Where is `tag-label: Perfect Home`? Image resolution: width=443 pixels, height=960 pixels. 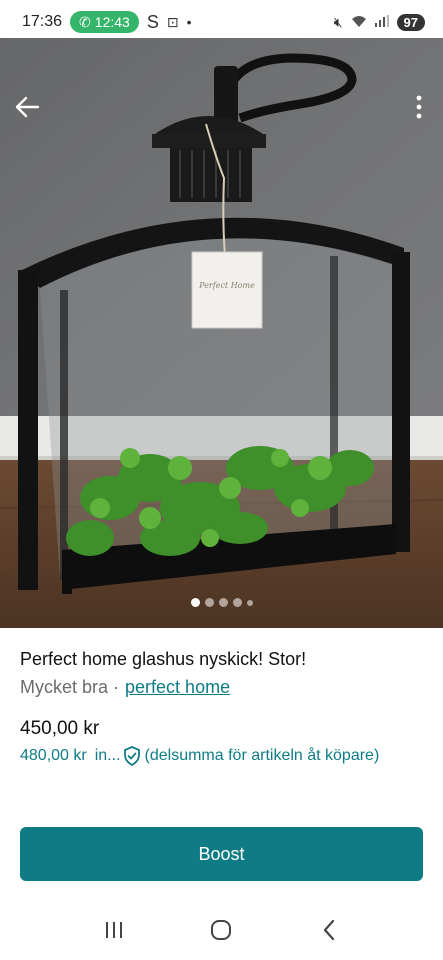
tag-label: Perfect Home is located at coordinates (226, 285).